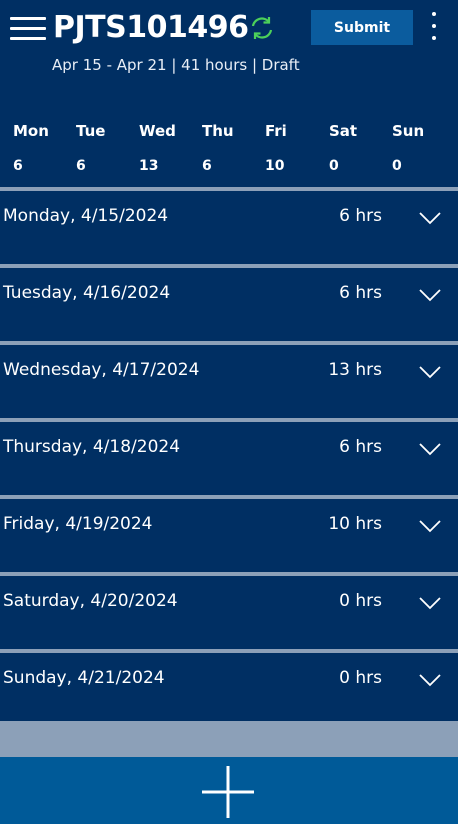  I want to click on menu-icon, so click(28, 28).